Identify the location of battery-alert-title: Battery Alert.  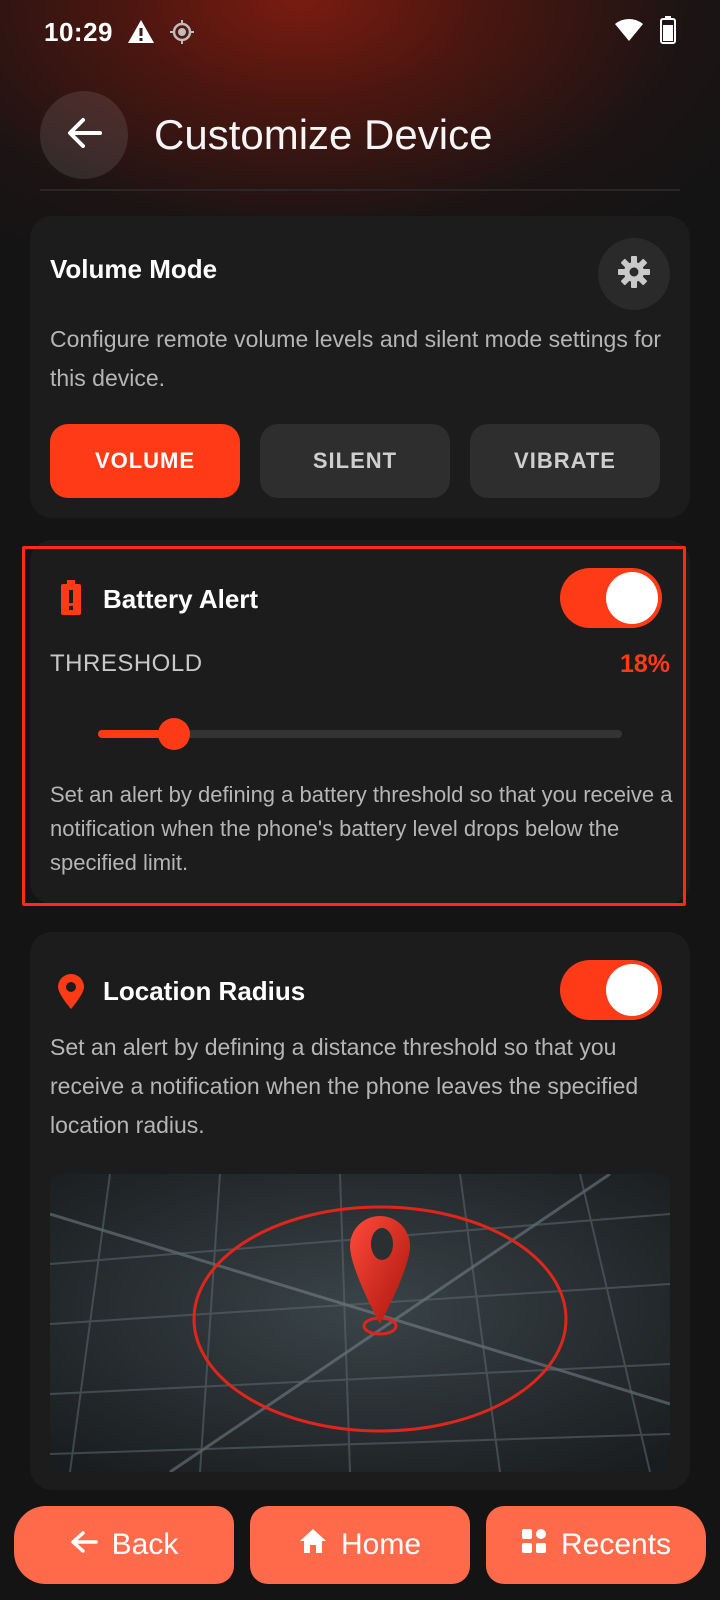
(181, 599).